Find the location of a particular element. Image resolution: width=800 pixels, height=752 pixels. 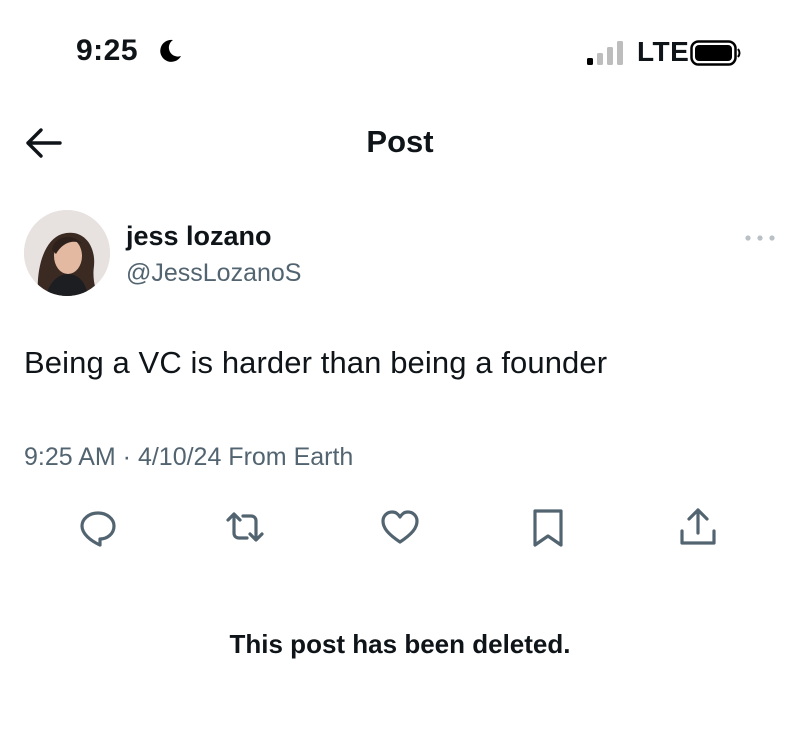

avatar-image is located at coordinates (67, 253).